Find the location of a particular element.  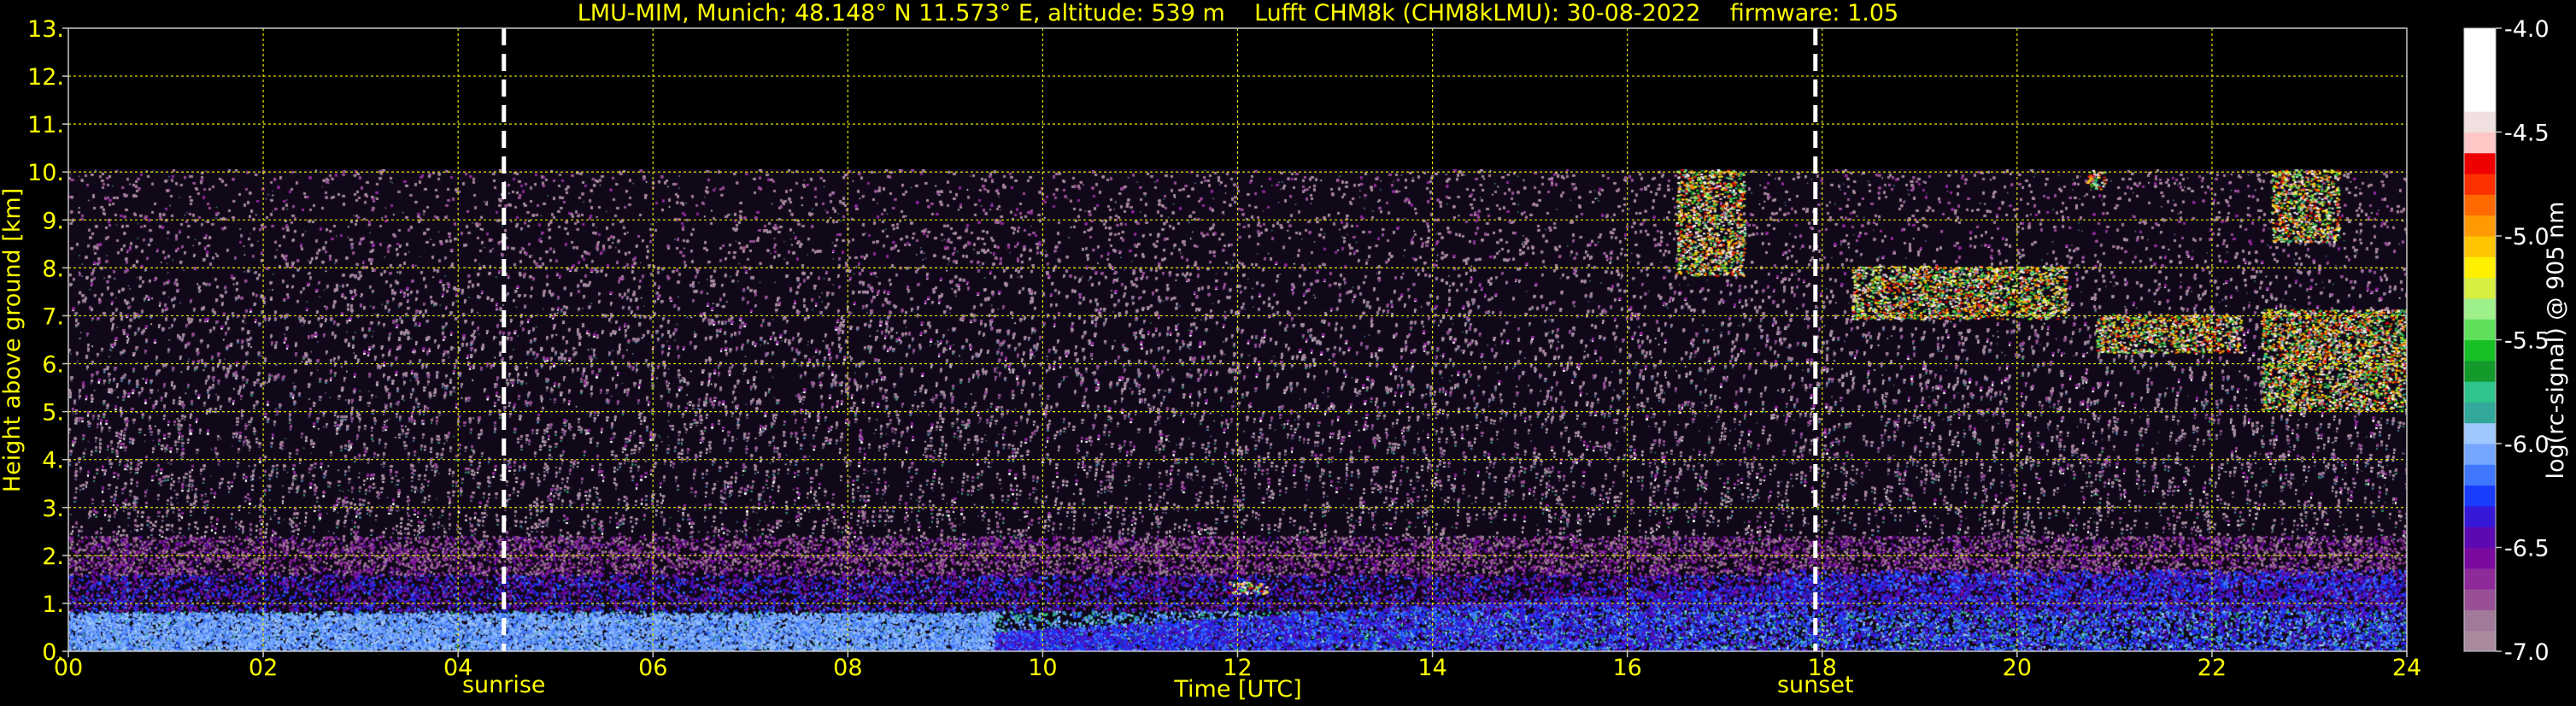

y-tick-label: 2. is located at coordinates (53, 557).